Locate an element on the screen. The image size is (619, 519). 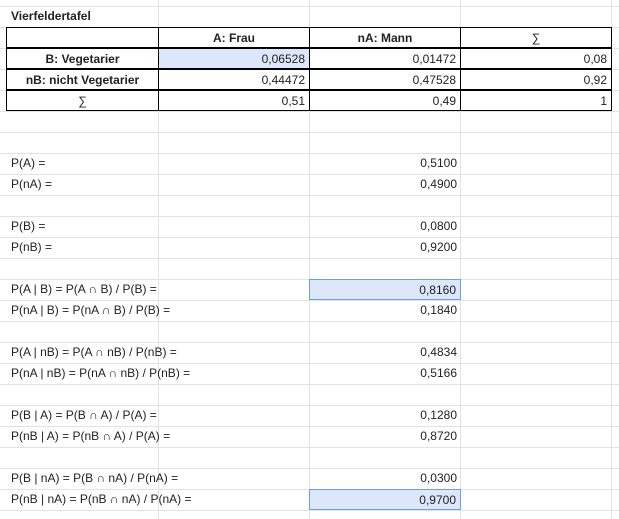
prob-label: P(nB) = is located at coordinates (156, 247).